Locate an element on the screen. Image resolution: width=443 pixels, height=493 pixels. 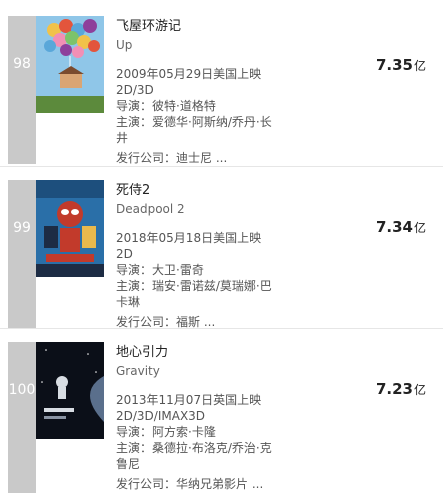
gross-value: 7.35 is located at coordinates (394, 65).